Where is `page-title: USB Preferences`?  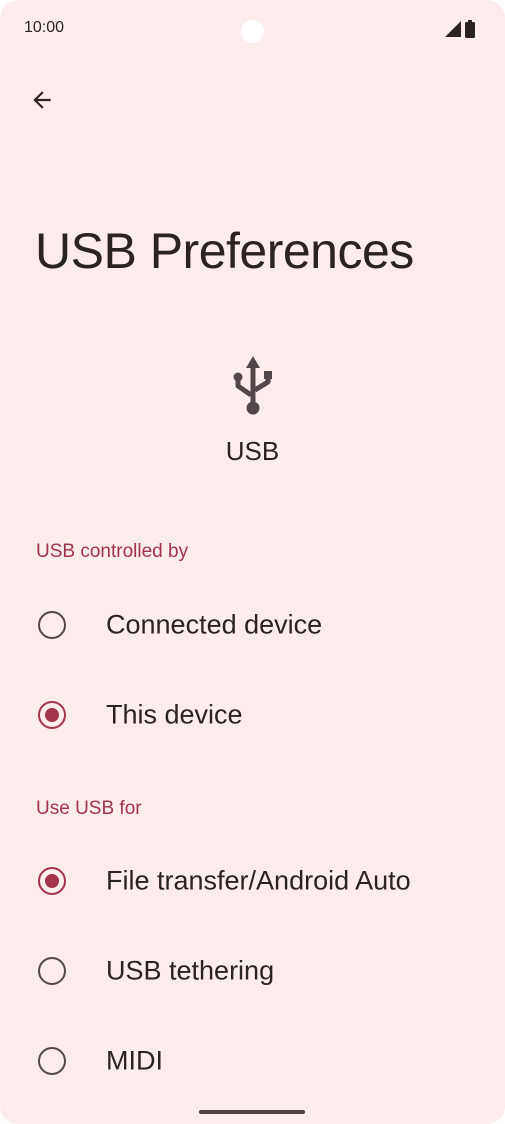
page-title: USB Preferences is located at coordinates (224, 251).